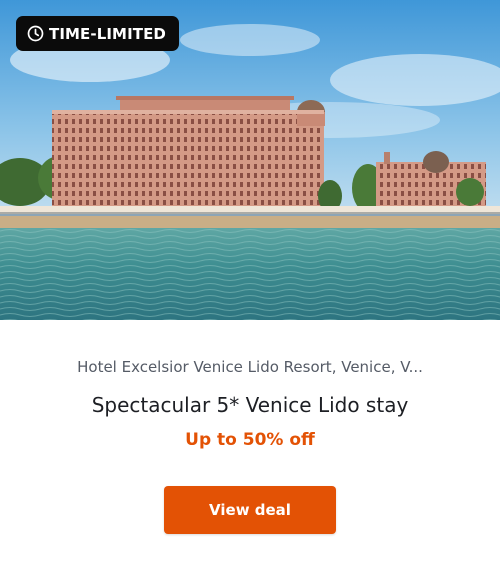  Describe the element at coordinates (250, 510) in the screenshot. I see `view-deal-button: View deal` at that location.